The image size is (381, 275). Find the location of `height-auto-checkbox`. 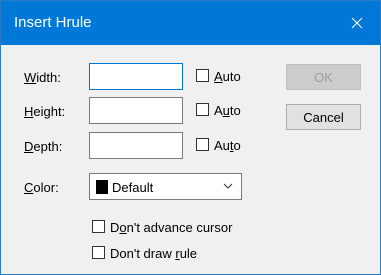

height-auto-checkbox is located at coordinates (202, 109).